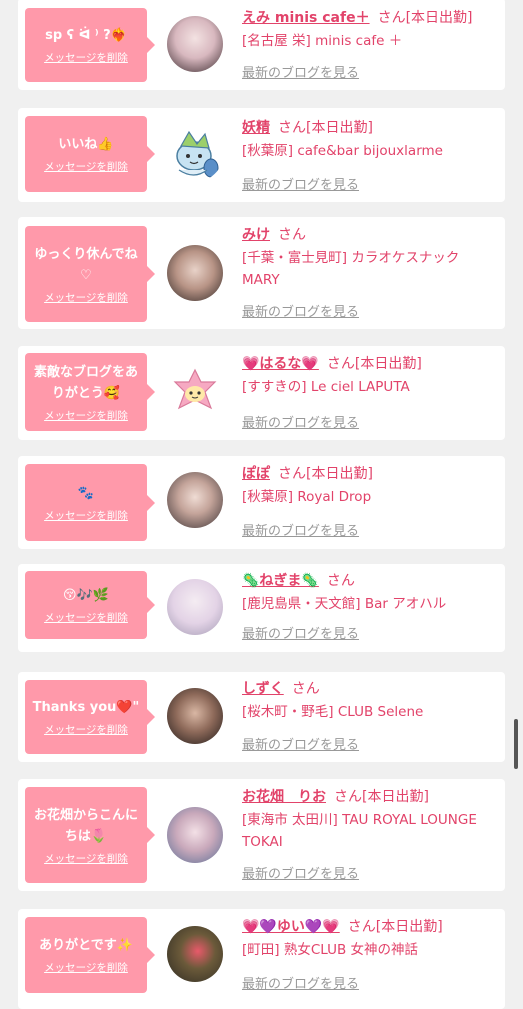 Image resolution: width=523 pixels, height=1009 pixels. I want to click on shop-name: [町田] 熟女CLUB 女神の神話, so click(330, 950).